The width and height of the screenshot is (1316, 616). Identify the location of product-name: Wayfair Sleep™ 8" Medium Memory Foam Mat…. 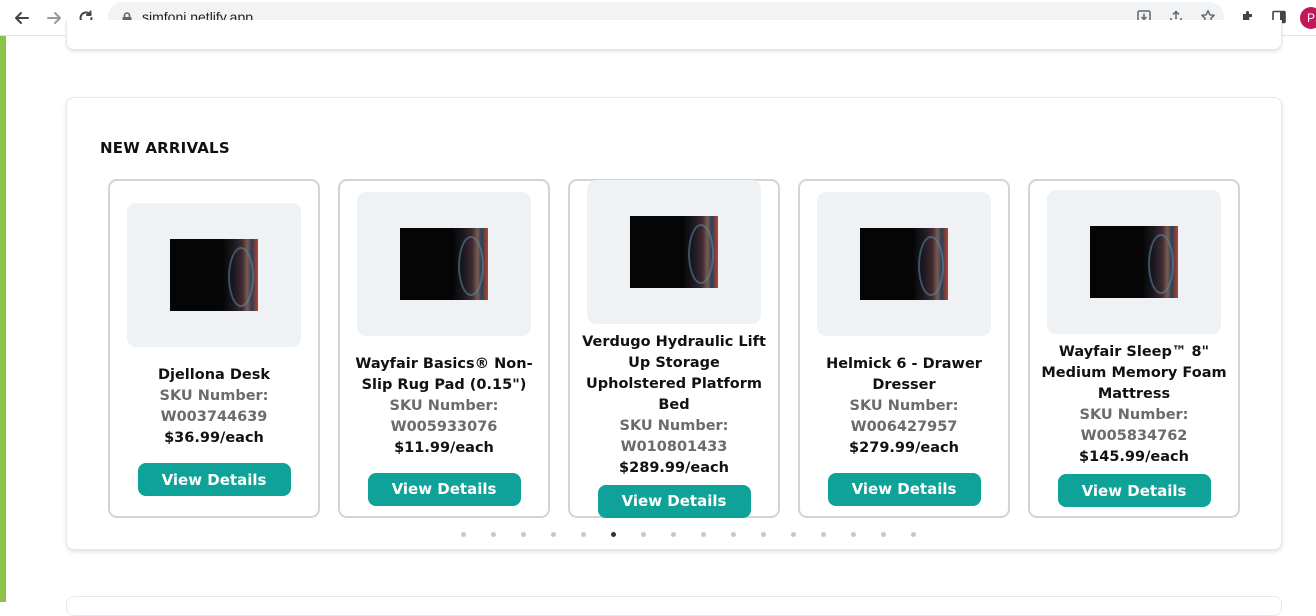
(1134, 373).